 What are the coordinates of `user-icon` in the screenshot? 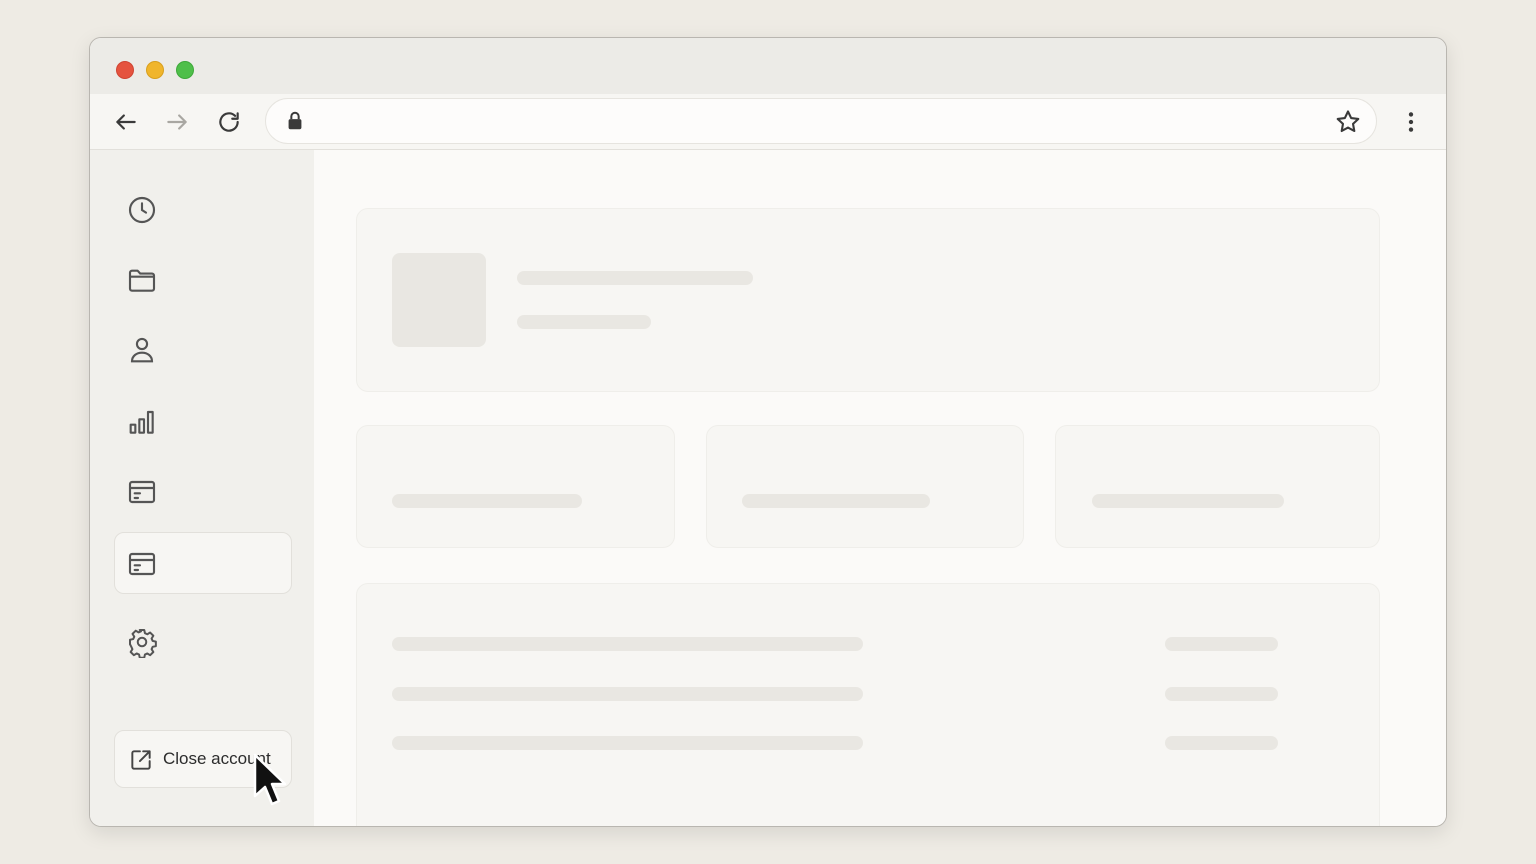 It's located at (142, 350).